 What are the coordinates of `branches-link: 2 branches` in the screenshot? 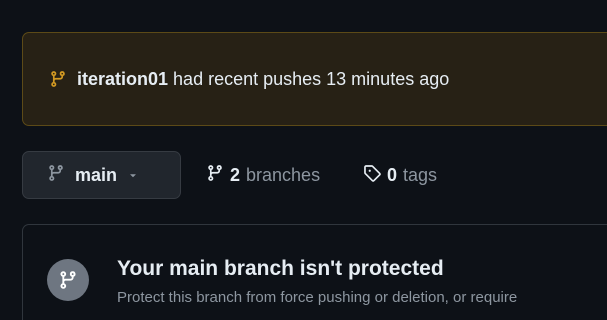 It's located at (263, 175).